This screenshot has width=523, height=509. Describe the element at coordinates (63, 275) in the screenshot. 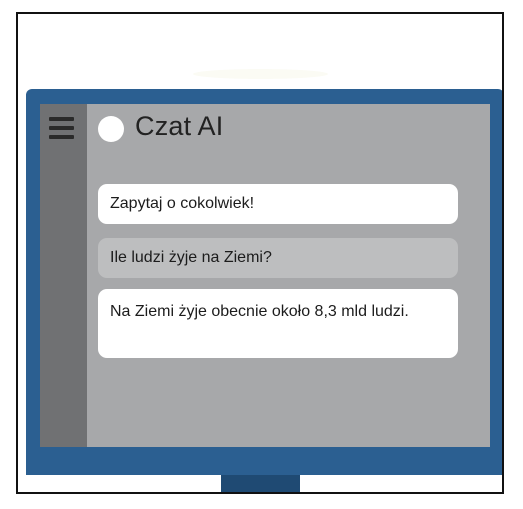

I see `sidebar` at that location.